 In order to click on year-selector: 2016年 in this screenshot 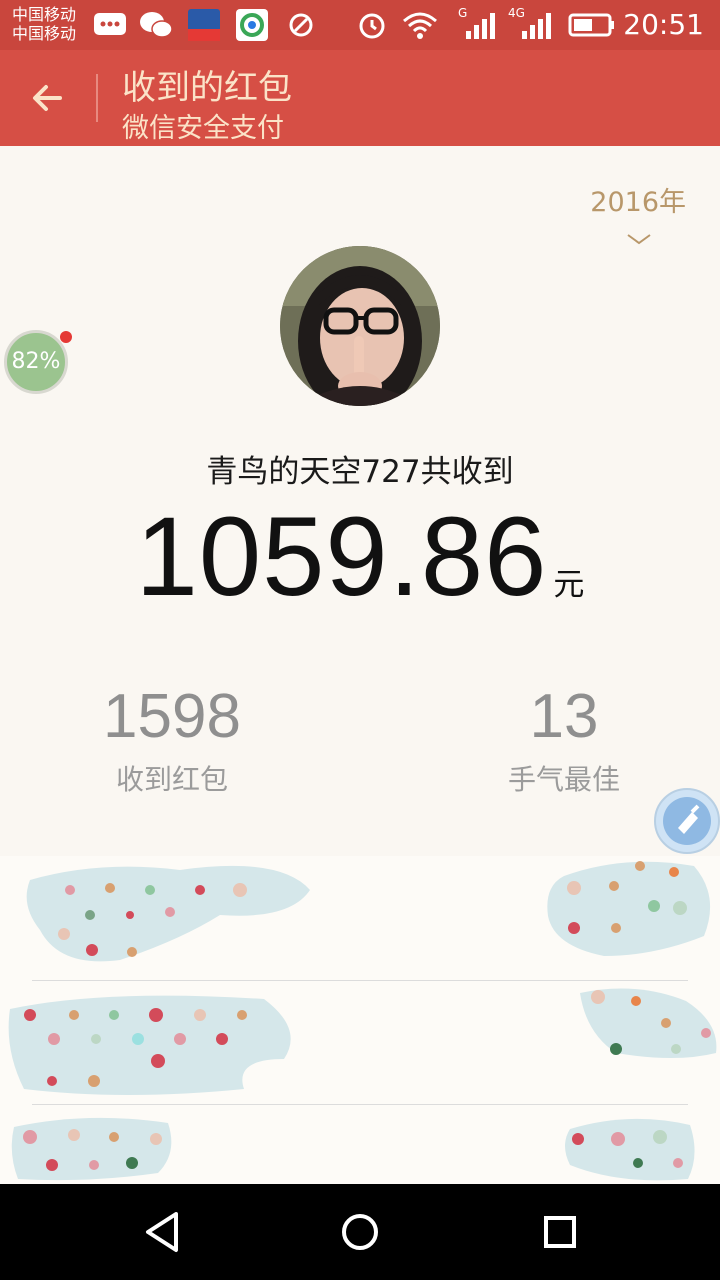, I will do `click(638, 199)`.